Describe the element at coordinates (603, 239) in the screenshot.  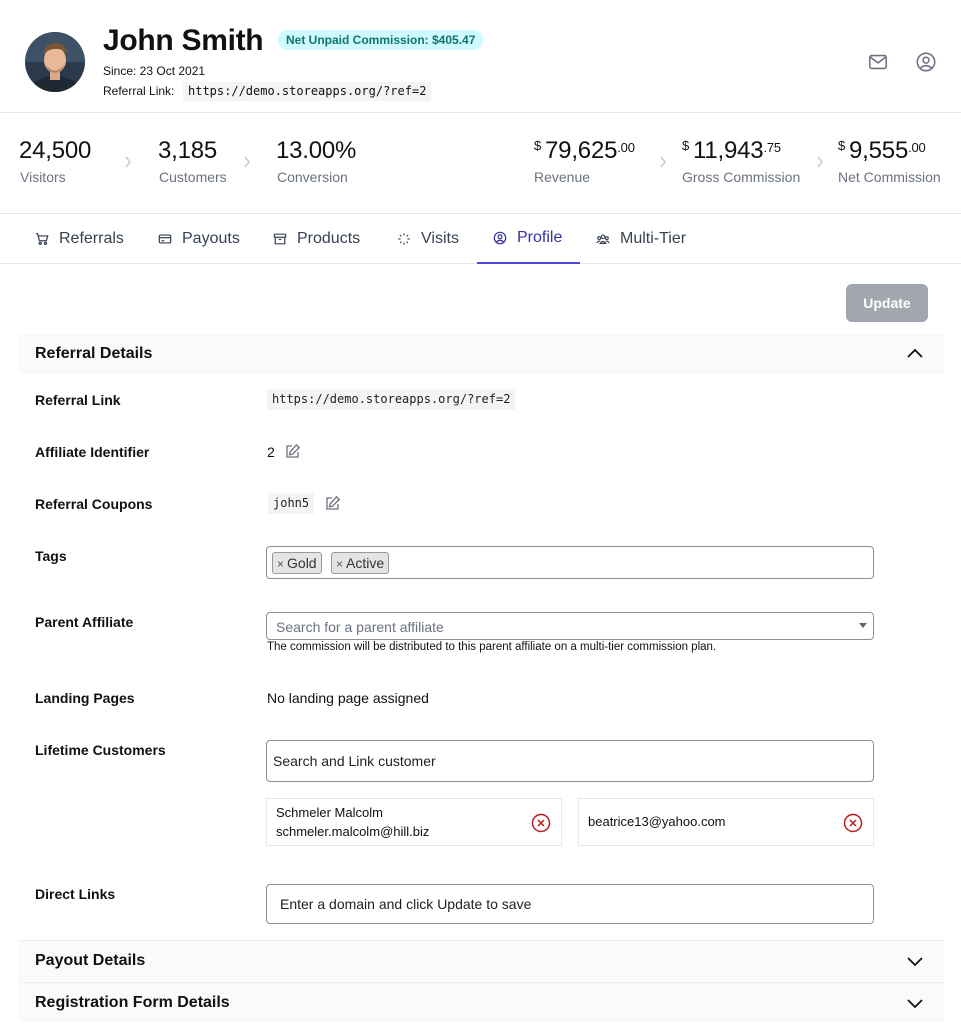
I see `users-icon` at that location.